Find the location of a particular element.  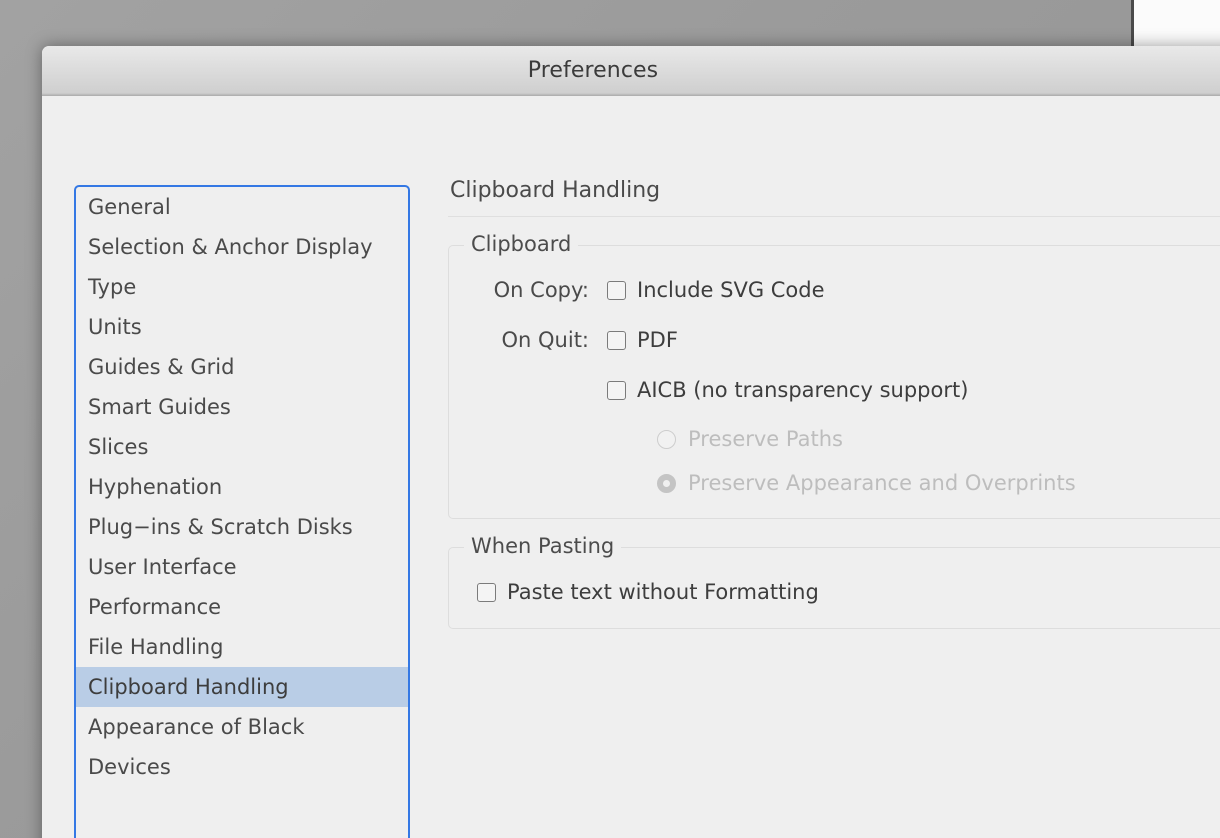

paste-text-without-formatting-label: Paste text without Formatting is located at coordinates (663, 592).